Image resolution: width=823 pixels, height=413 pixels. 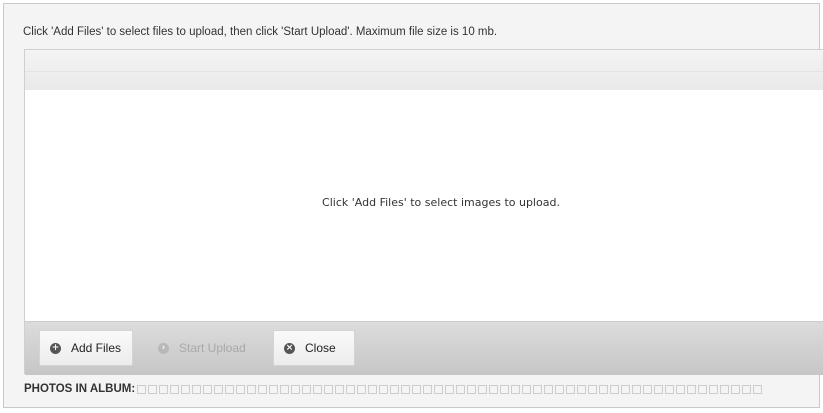 I want to click on add-files-button: + Add Files, so click(x=86, y=348).